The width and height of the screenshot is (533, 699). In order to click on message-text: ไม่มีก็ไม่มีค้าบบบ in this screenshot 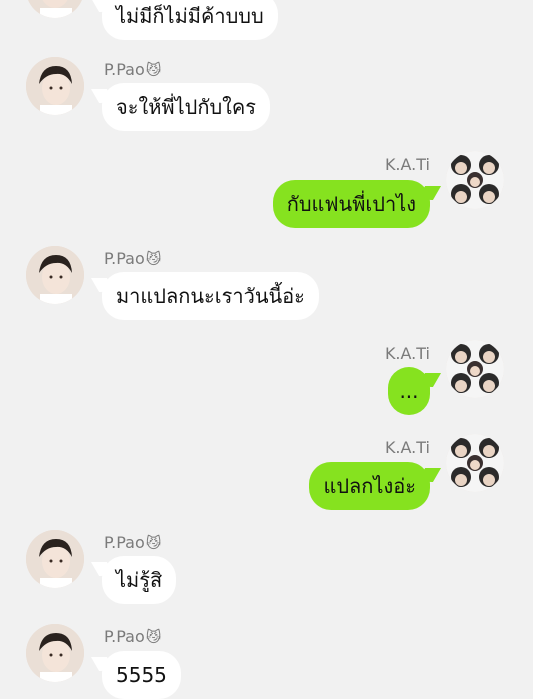, I will do `click(190, 16)`.